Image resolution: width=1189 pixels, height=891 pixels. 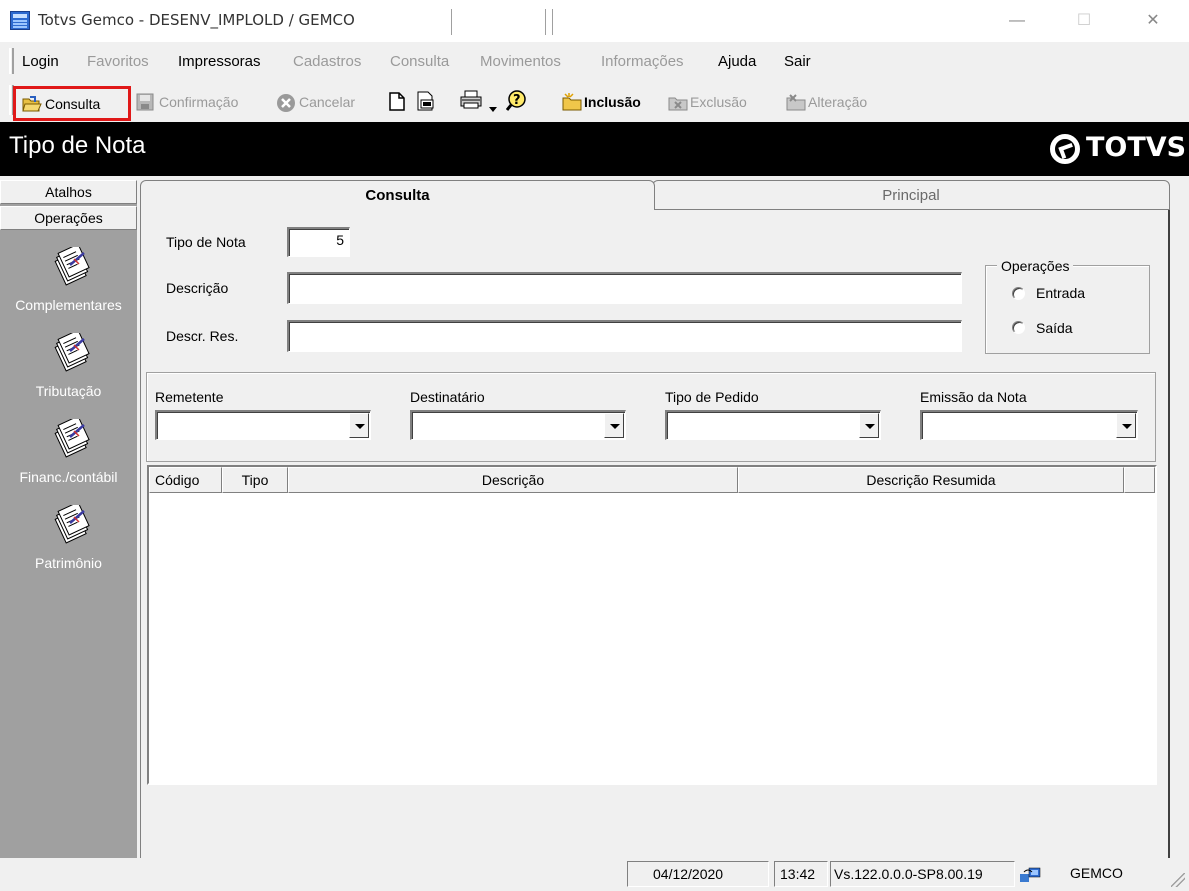 What do you see at coordinates (513, 480) in the screenshot?
I see `column-header-descricao: Descrição` at bounding box center [513, 480].